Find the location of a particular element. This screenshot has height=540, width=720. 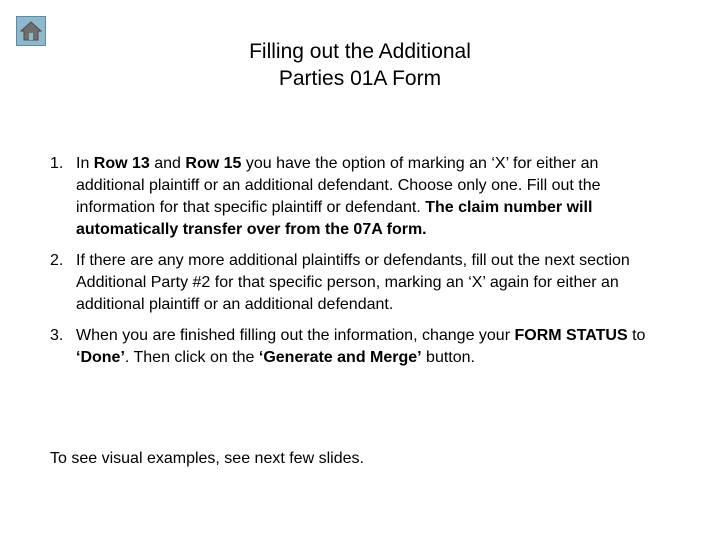

step-text-bold: ‘Generate and Merge’ is located at coordinates (340, 357).